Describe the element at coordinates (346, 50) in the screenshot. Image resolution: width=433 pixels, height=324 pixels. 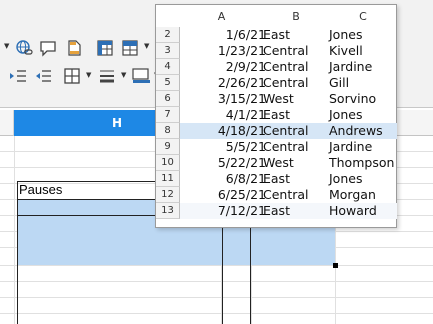
I see `rep-cell: Kivell` at that location.